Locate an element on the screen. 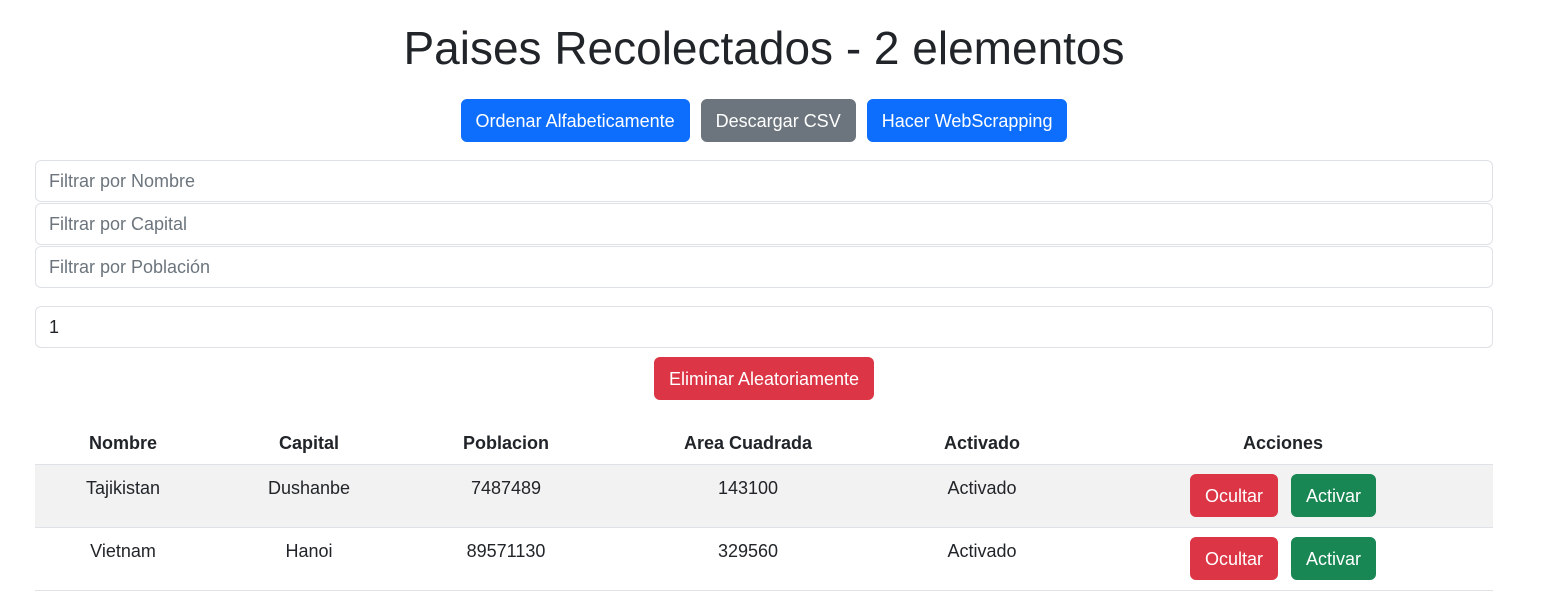  cell-poblacion: 89571130 is located at coordinates (506, 559).